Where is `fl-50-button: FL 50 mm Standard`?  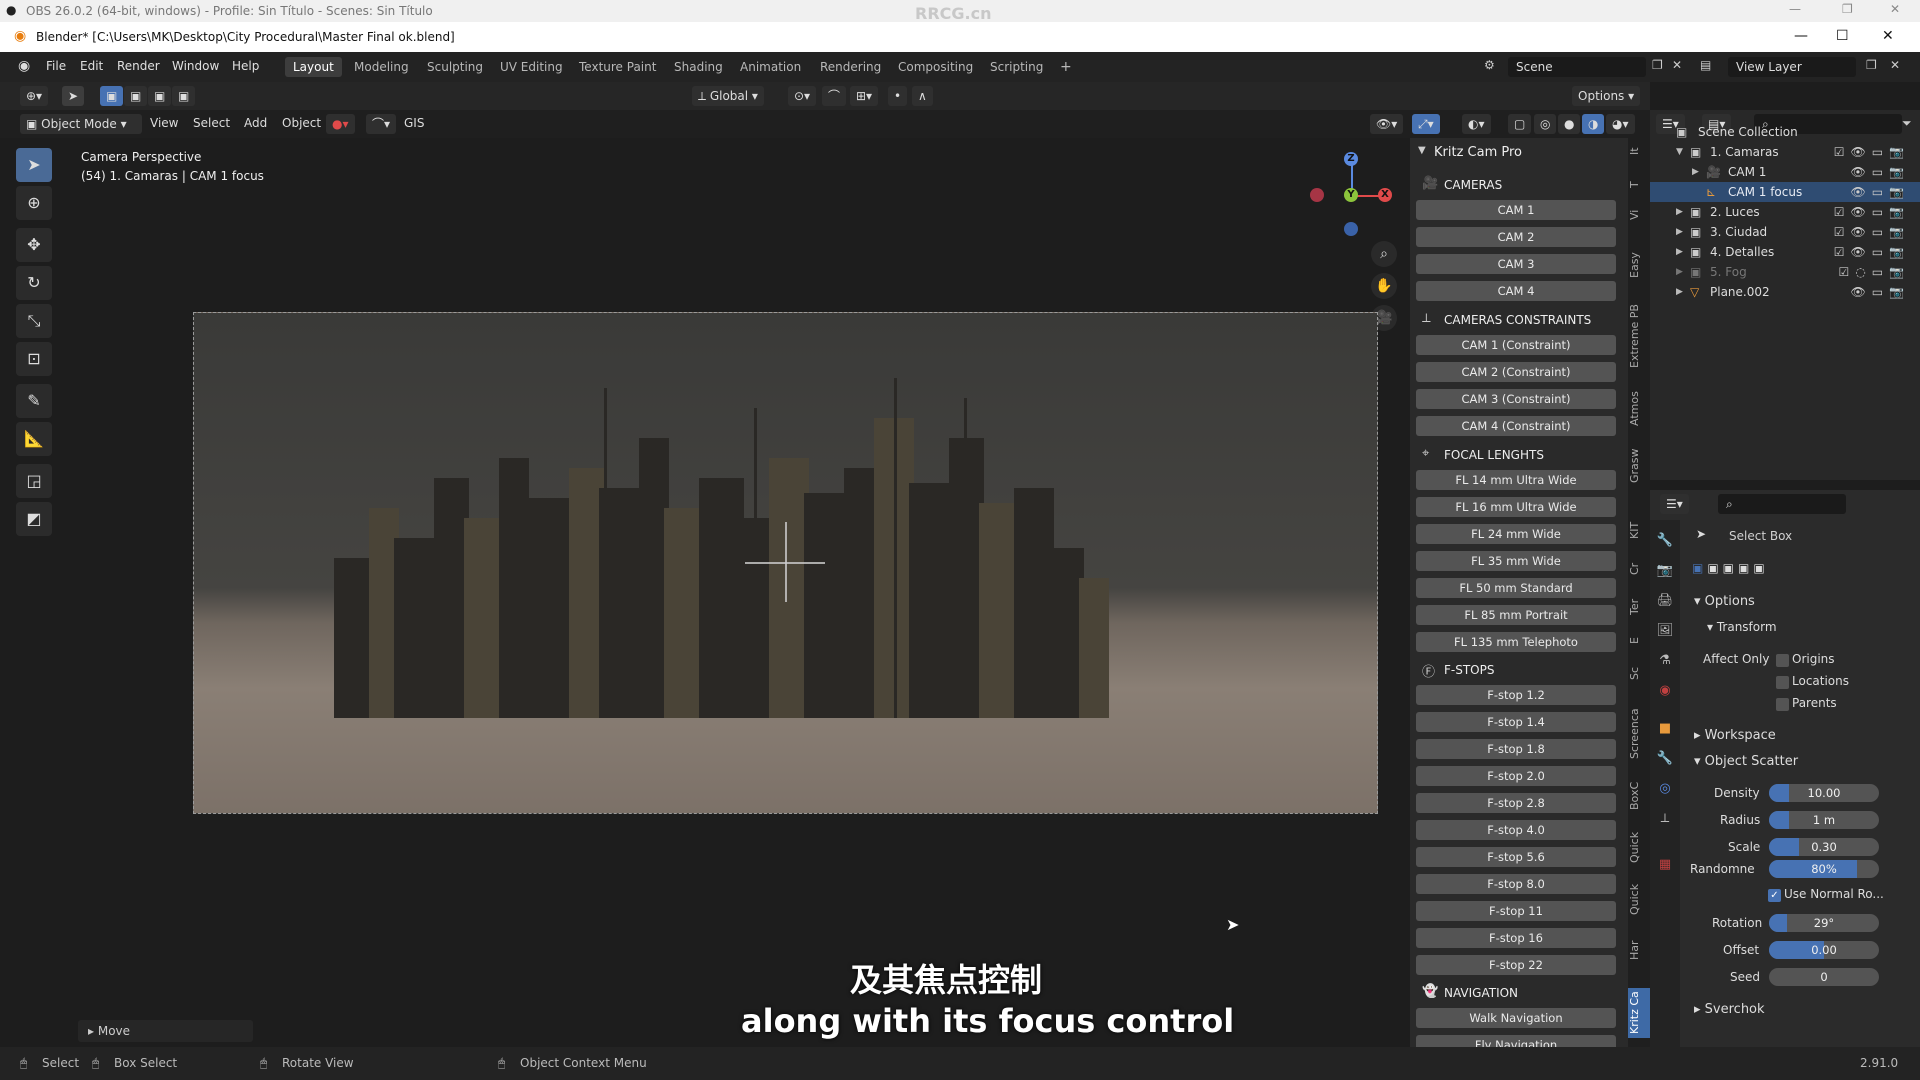 fl-50-button: FL 50 mm Standard is located at coordinates (1516, 588).